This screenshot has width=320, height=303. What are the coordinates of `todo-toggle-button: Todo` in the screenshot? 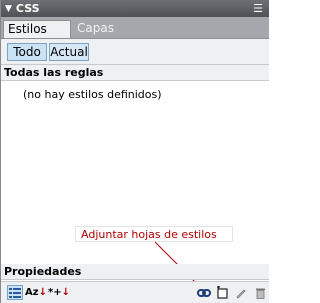 It's located at (27, 52).